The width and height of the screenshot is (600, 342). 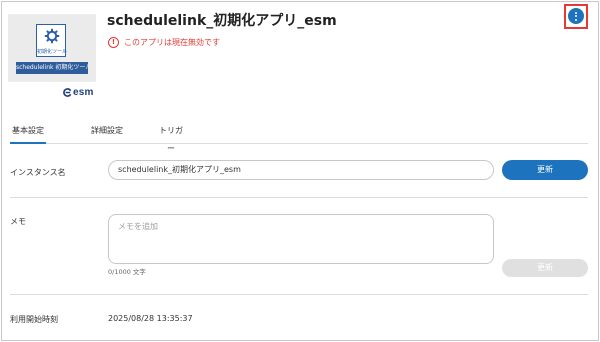 What do you see at coordinates (67, 92) in the screenshot?
I see `esm-logo-icon` at bounding box center [67, 92].